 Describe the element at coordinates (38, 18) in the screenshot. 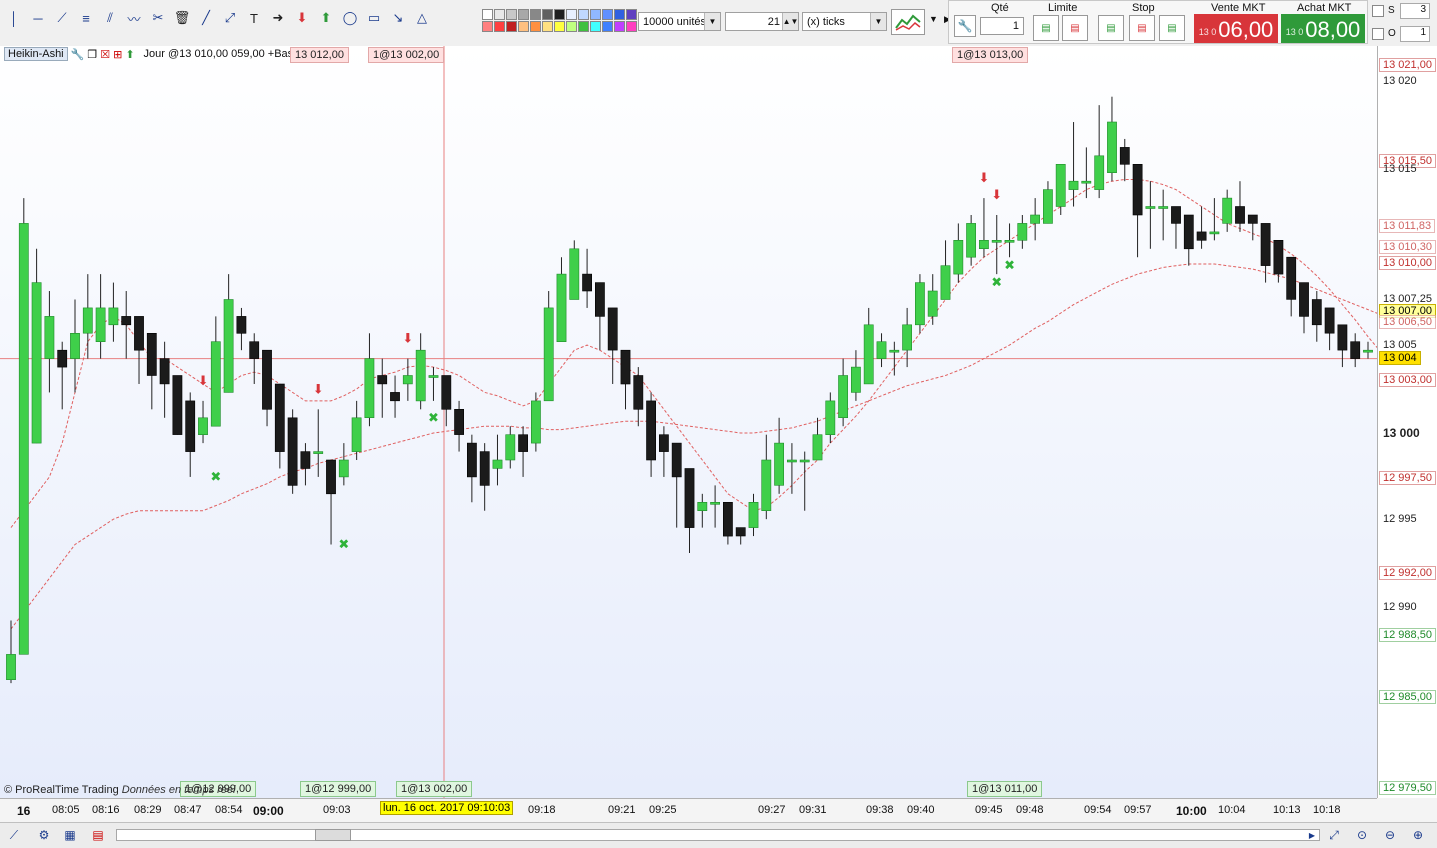

I see `horizontal-line-icon: ─` at that location.